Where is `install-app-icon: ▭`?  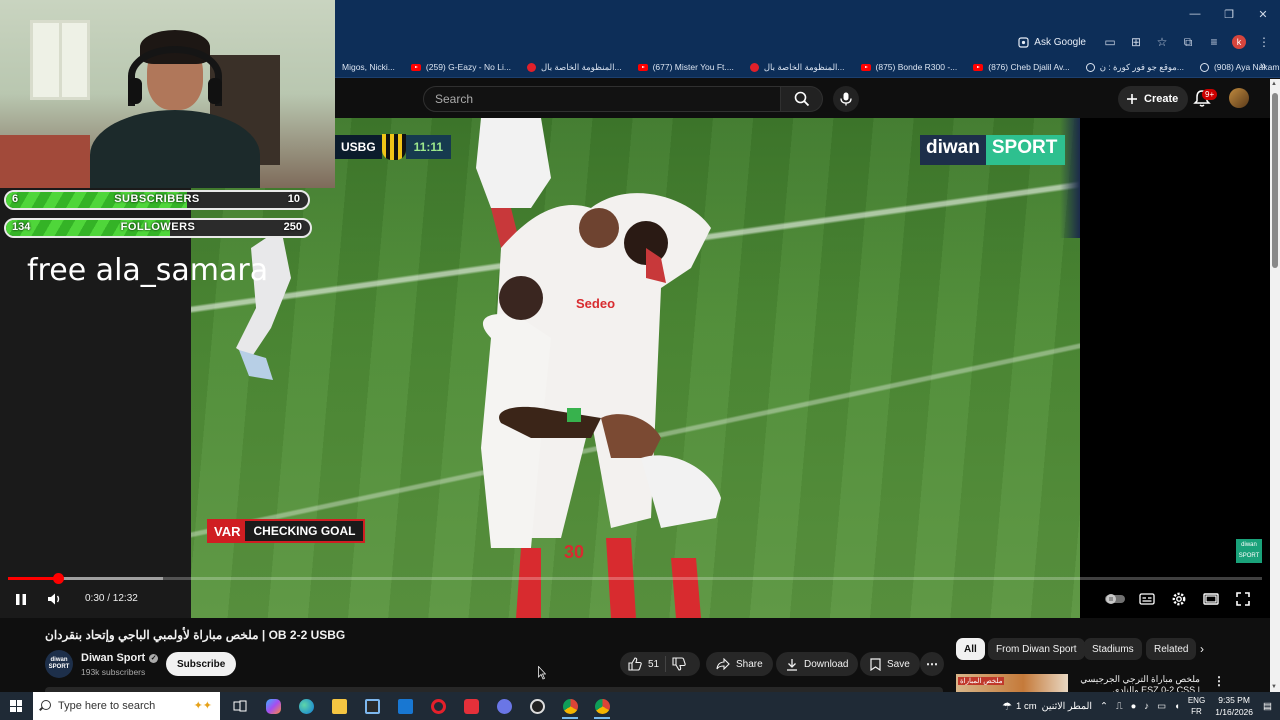
install-app-icon: ▭ is located at coordinates (1110, 42).